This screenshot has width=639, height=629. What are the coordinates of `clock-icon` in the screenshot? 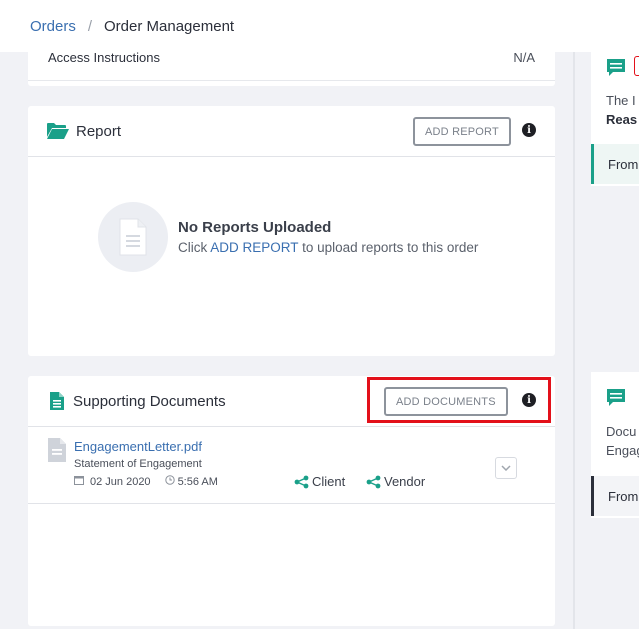 It's located at (169, 481).